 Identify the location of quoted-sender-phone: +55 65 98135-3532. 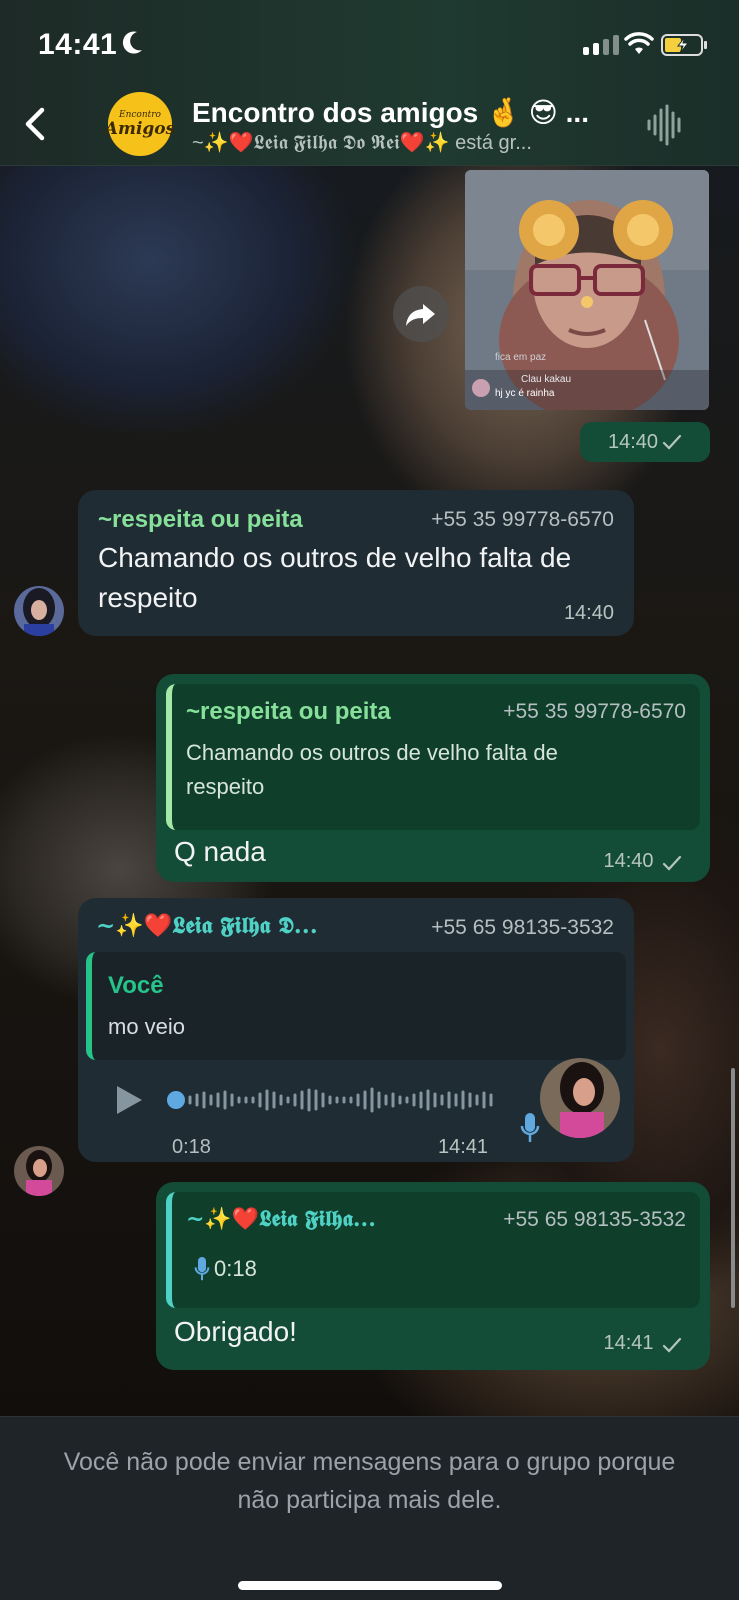
(594, 1219).